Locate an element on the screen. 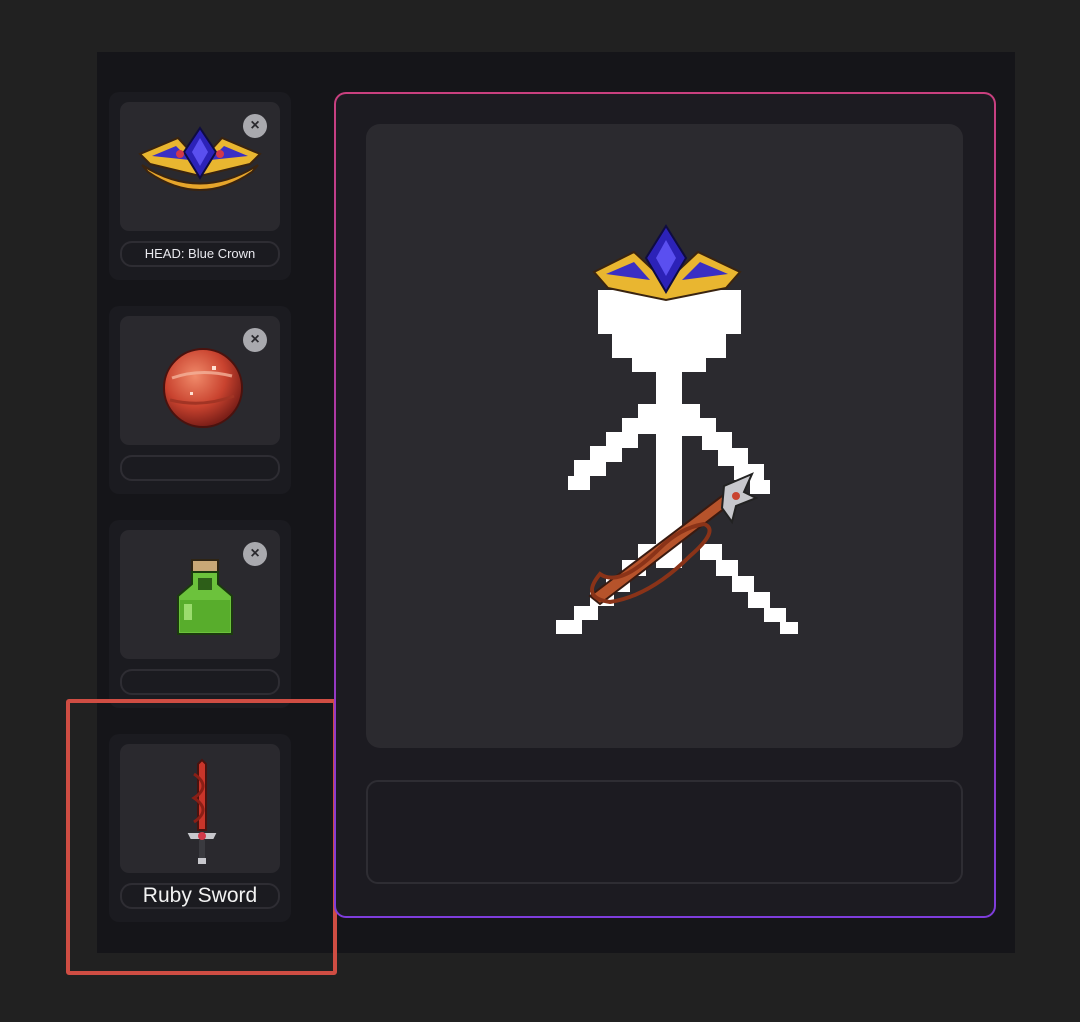 This screenshot has height=1022, width=1080. equipment-slot-3: × is located at coordinates (200, 614).